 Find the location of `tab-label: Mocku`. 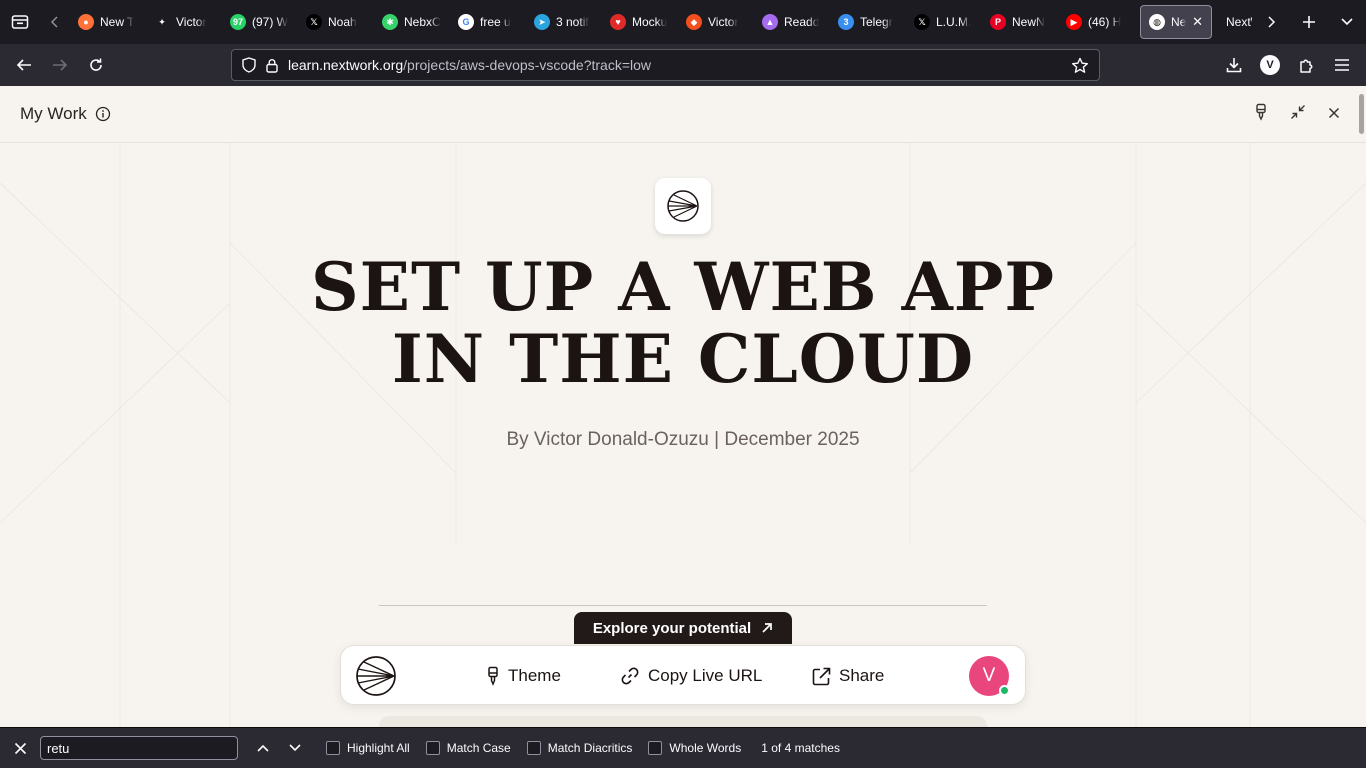

tab-label: Mocku is located at coordinates (650, 22).